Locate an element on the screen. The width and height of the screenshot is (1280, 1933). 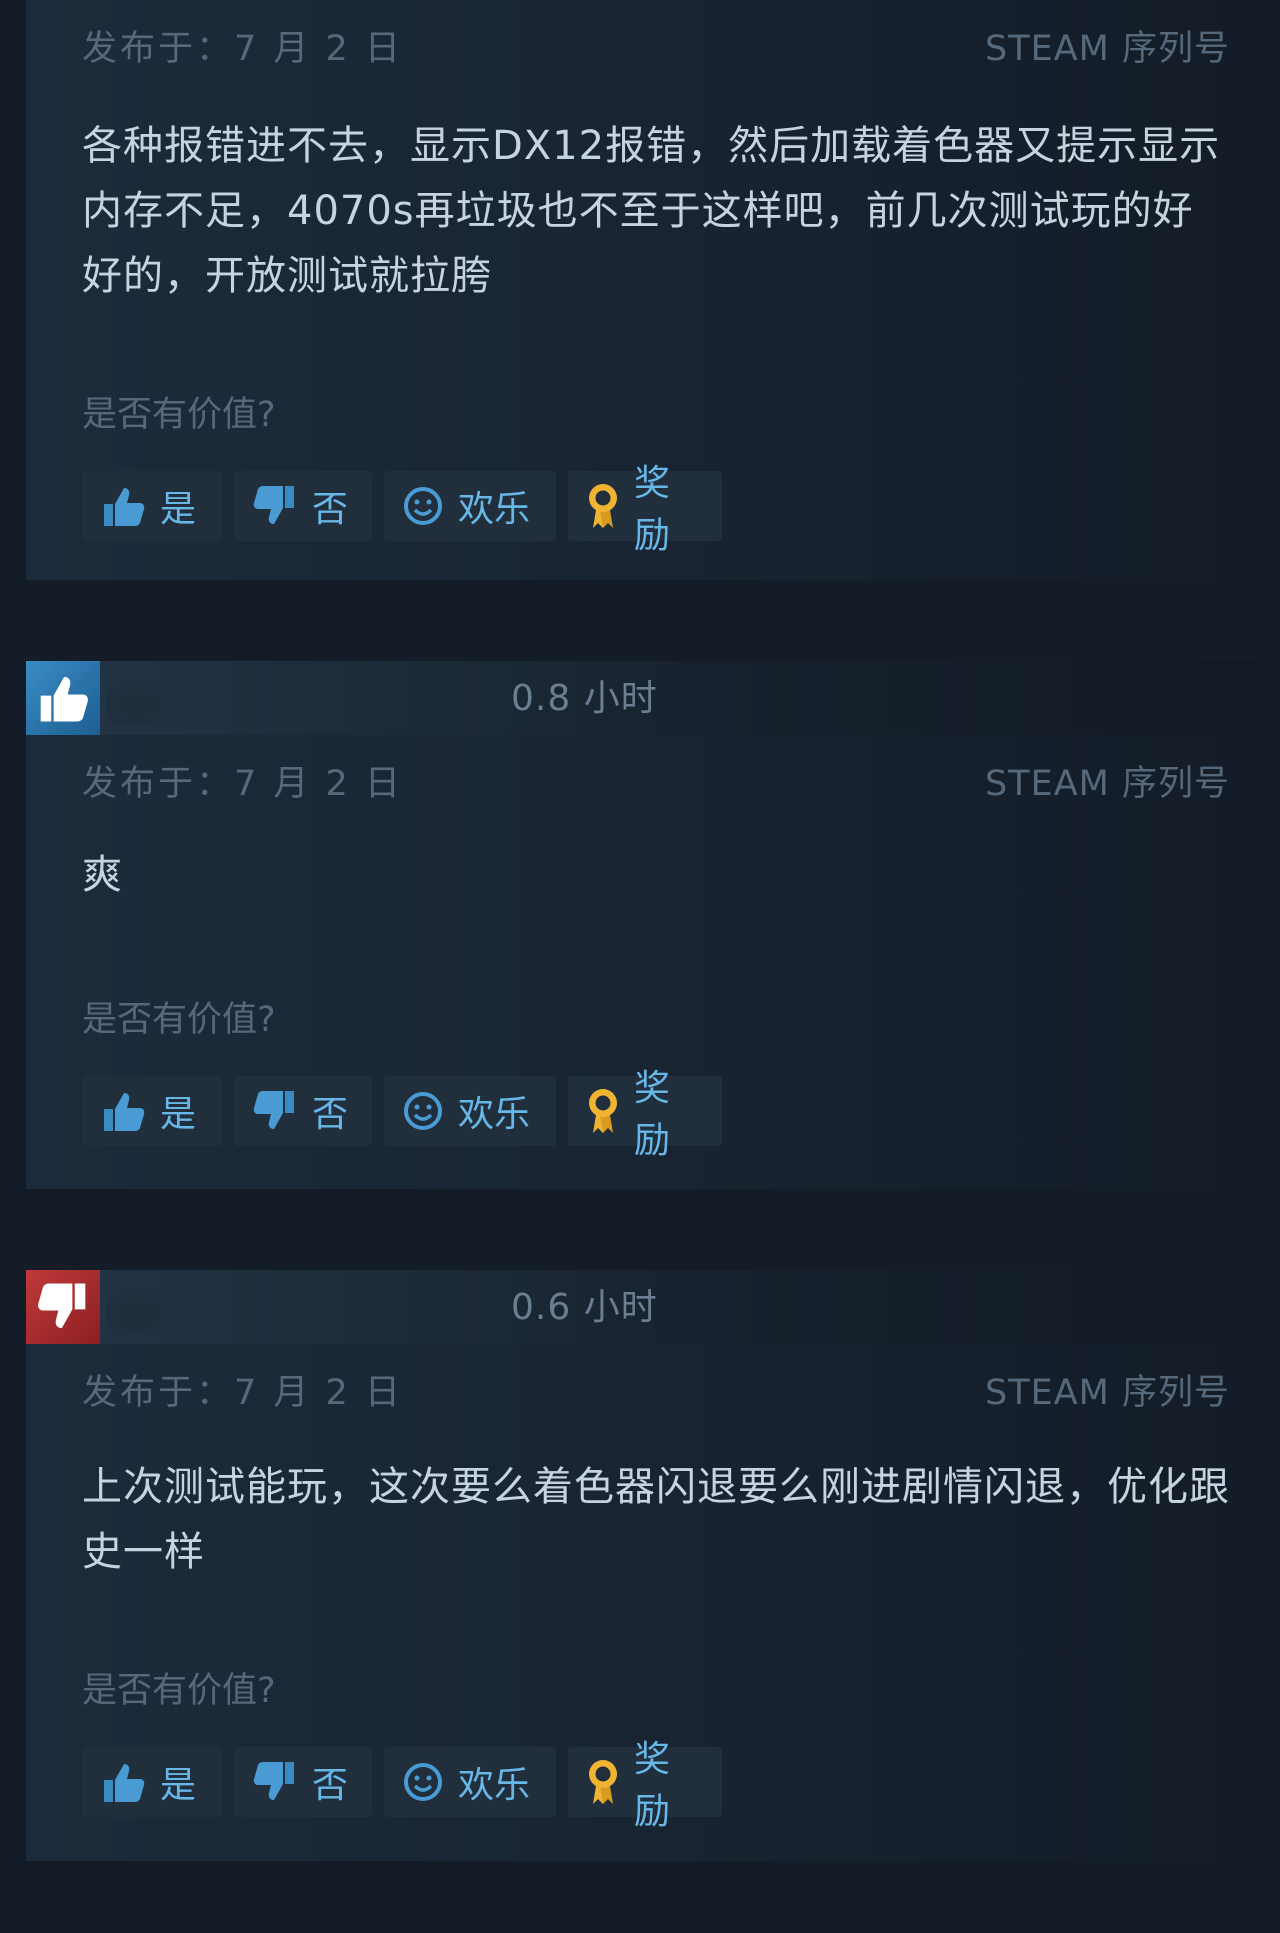
playtime-hours: 0.6 小时 is located at coordinates (584, 1307).